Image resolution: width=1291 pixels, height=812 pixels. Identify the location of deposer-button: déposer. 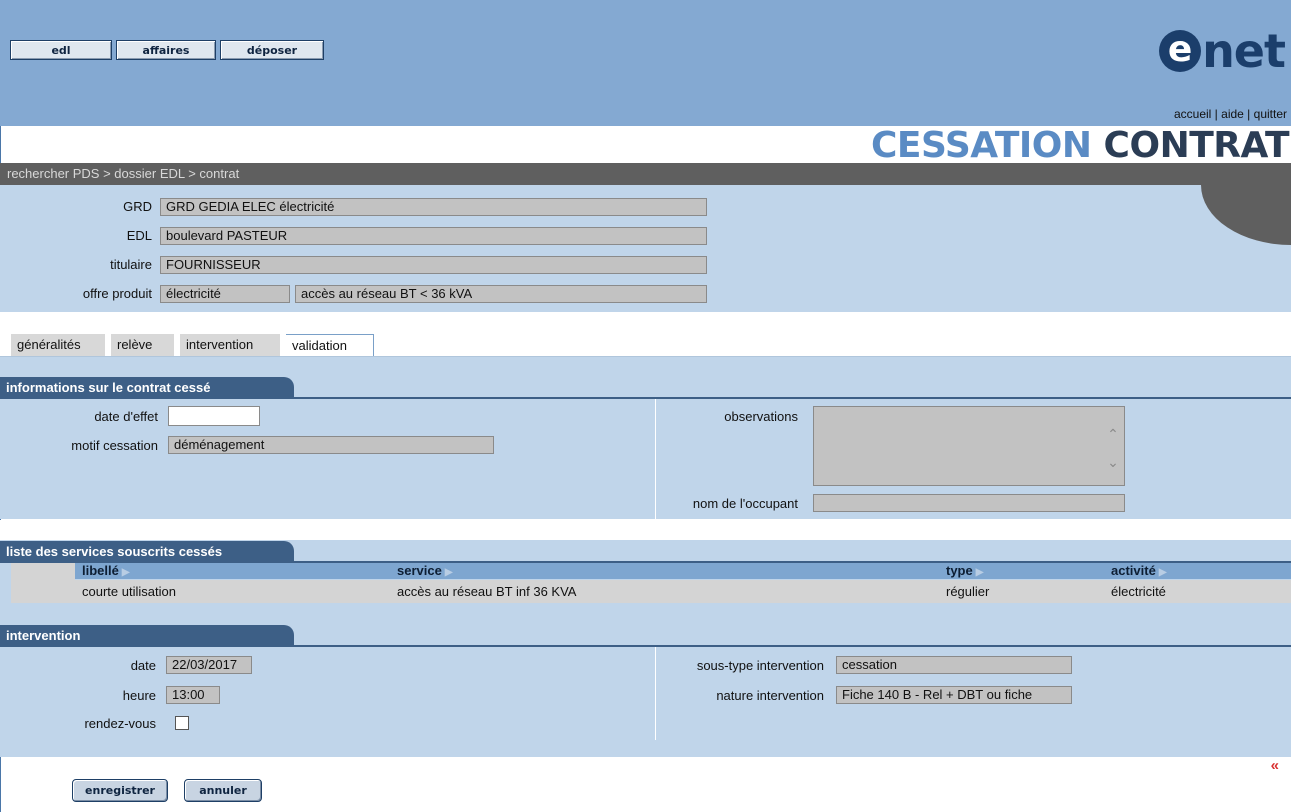
(272, 50).